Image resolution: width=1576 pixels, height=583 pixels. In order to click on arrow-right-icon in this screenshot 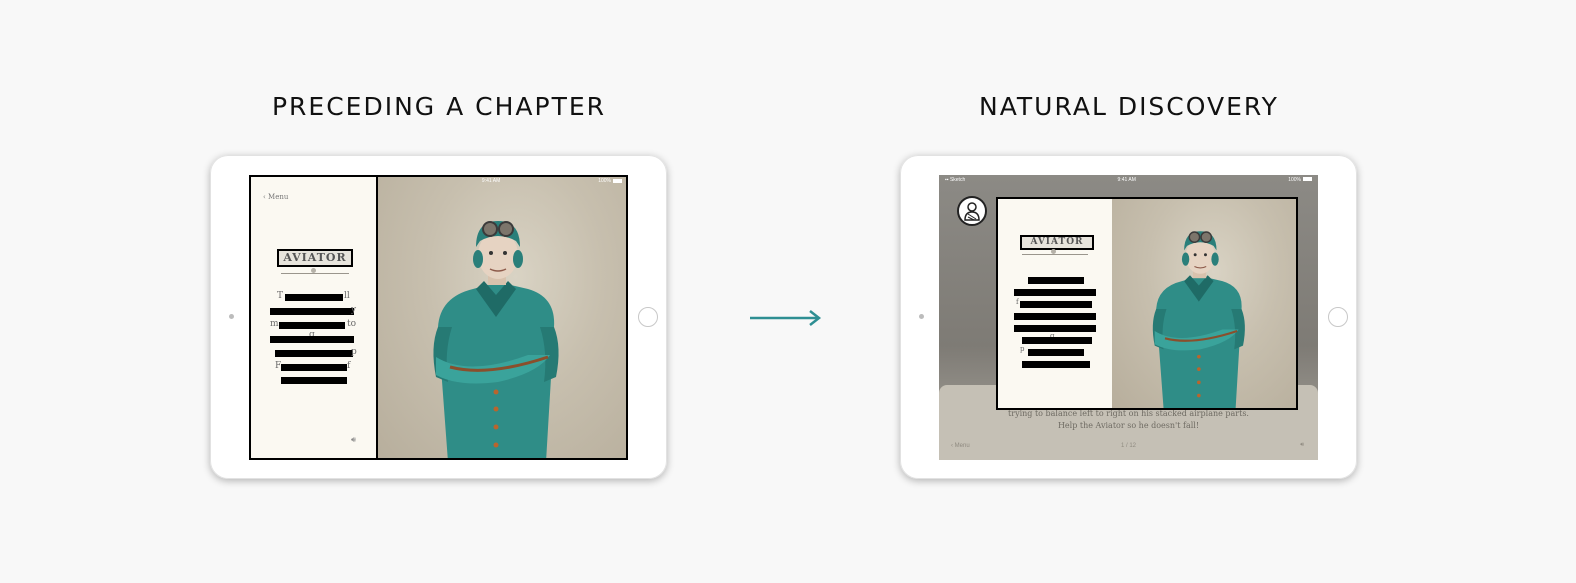, I will do `click(786, 318)`.